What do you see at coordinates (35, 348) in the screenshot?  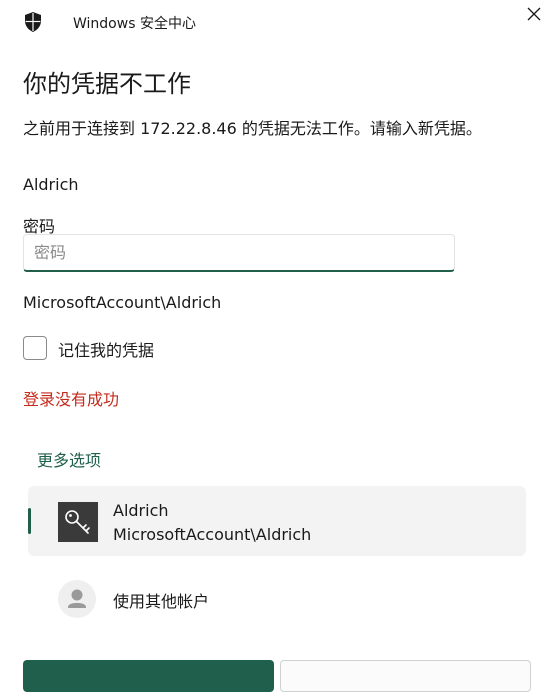 I see `remember-credentials-checkbox` at bounding box center [35, 348].